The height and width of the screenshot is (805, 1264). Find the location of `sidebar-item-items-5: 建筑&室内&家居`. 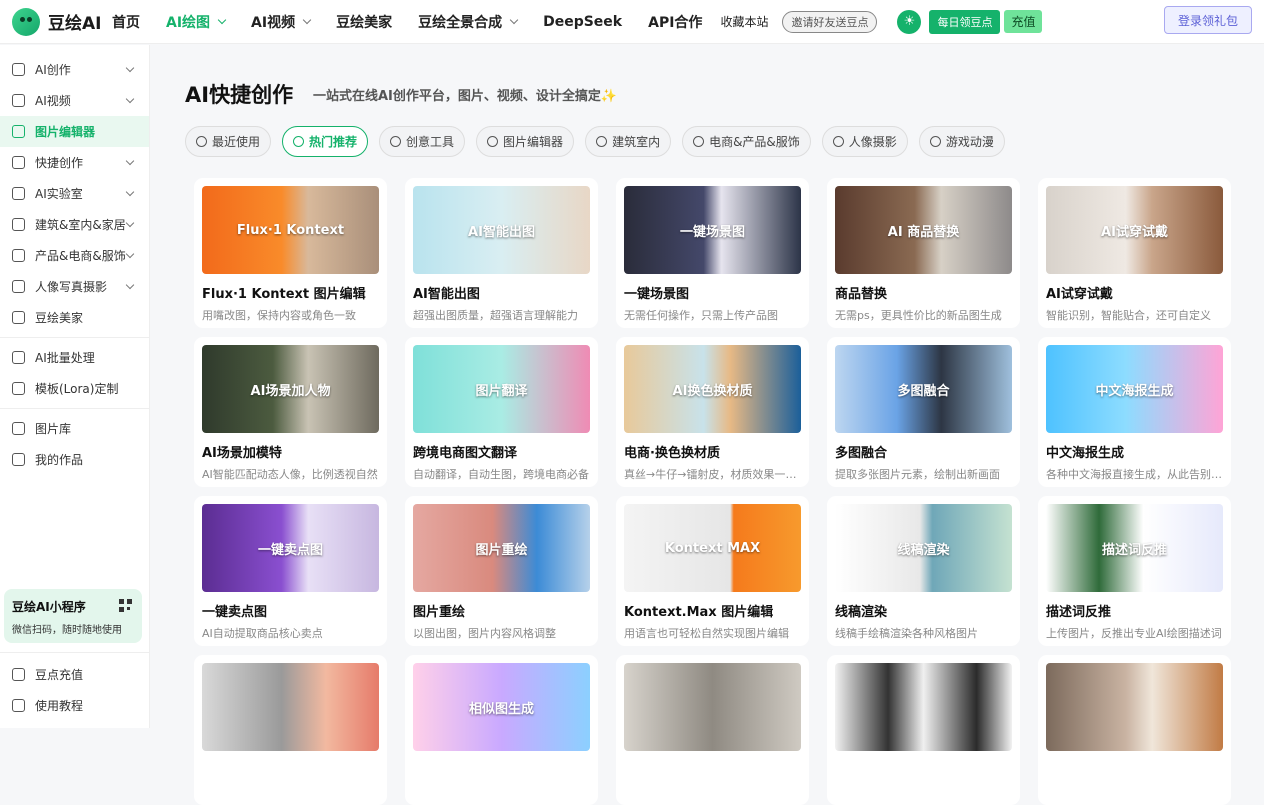

sidebar-item-items-5: 建筑&室内&家居 is located at coordinates (74, 224).